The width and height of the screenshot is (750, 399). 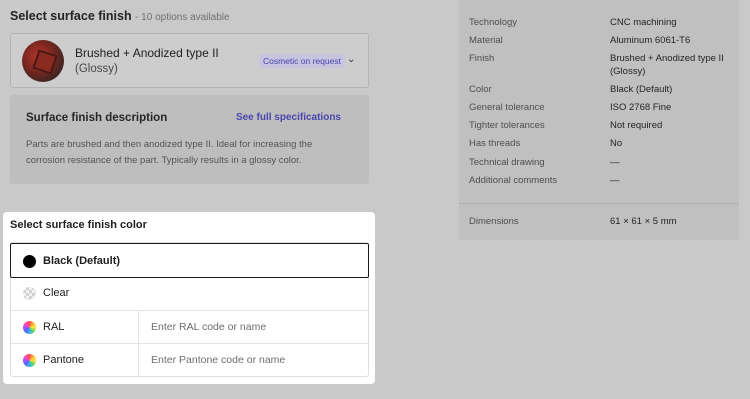 I want to click on pantone-code-input, so click(x=253, y=360).